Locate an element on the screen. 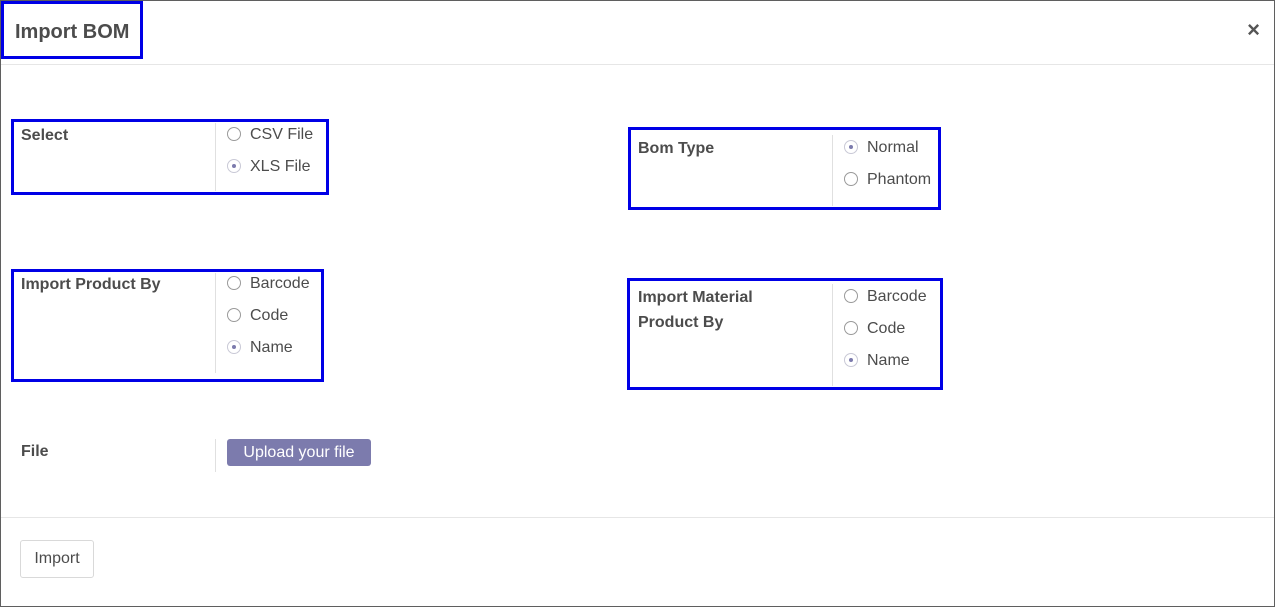 This screenshot has height=608, width=1275. file-label: File is located at coordinates (35, 451).